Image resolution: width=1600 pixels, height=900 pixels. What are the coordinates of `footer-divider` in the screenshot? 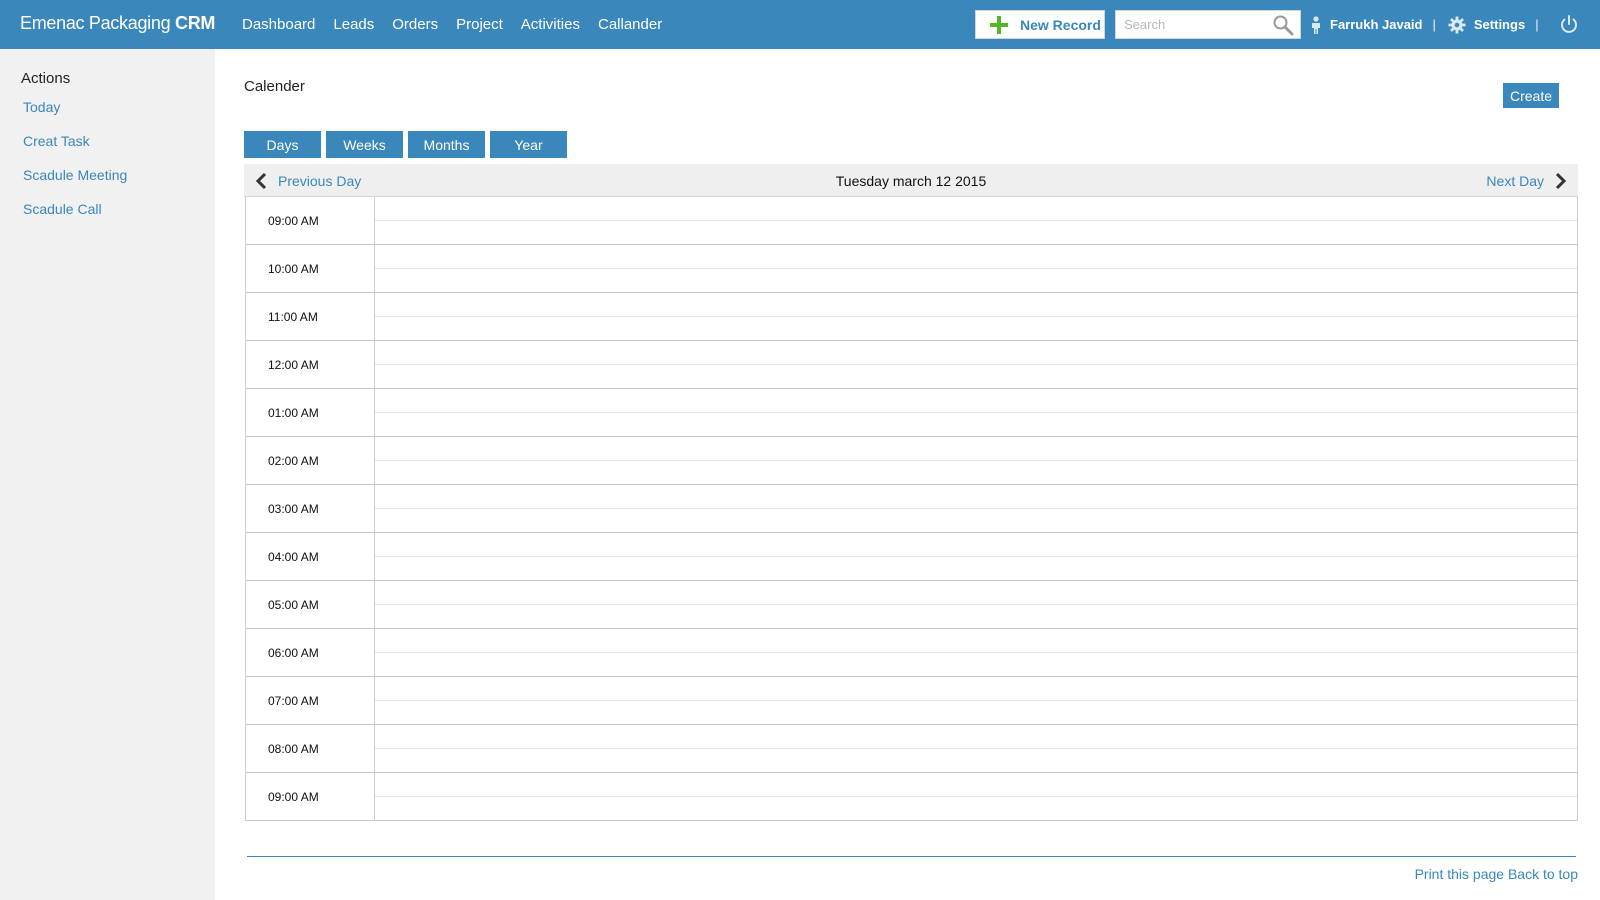 It's located at (911, 856).